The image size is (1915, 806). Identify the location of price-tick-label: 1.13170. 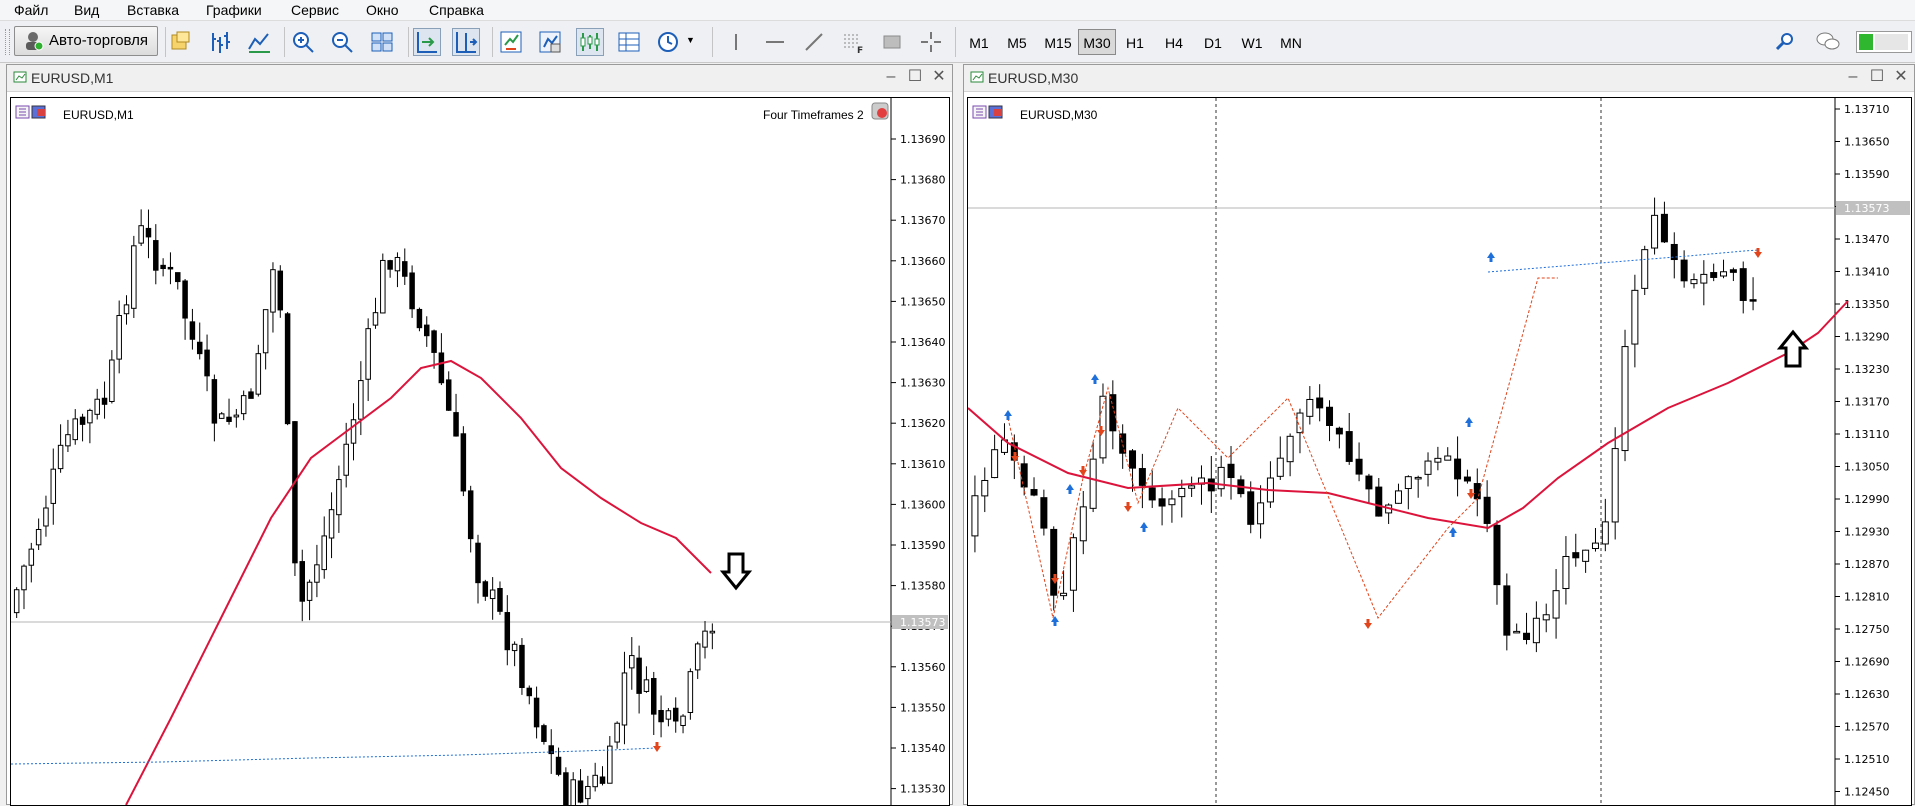
(1867, 402).